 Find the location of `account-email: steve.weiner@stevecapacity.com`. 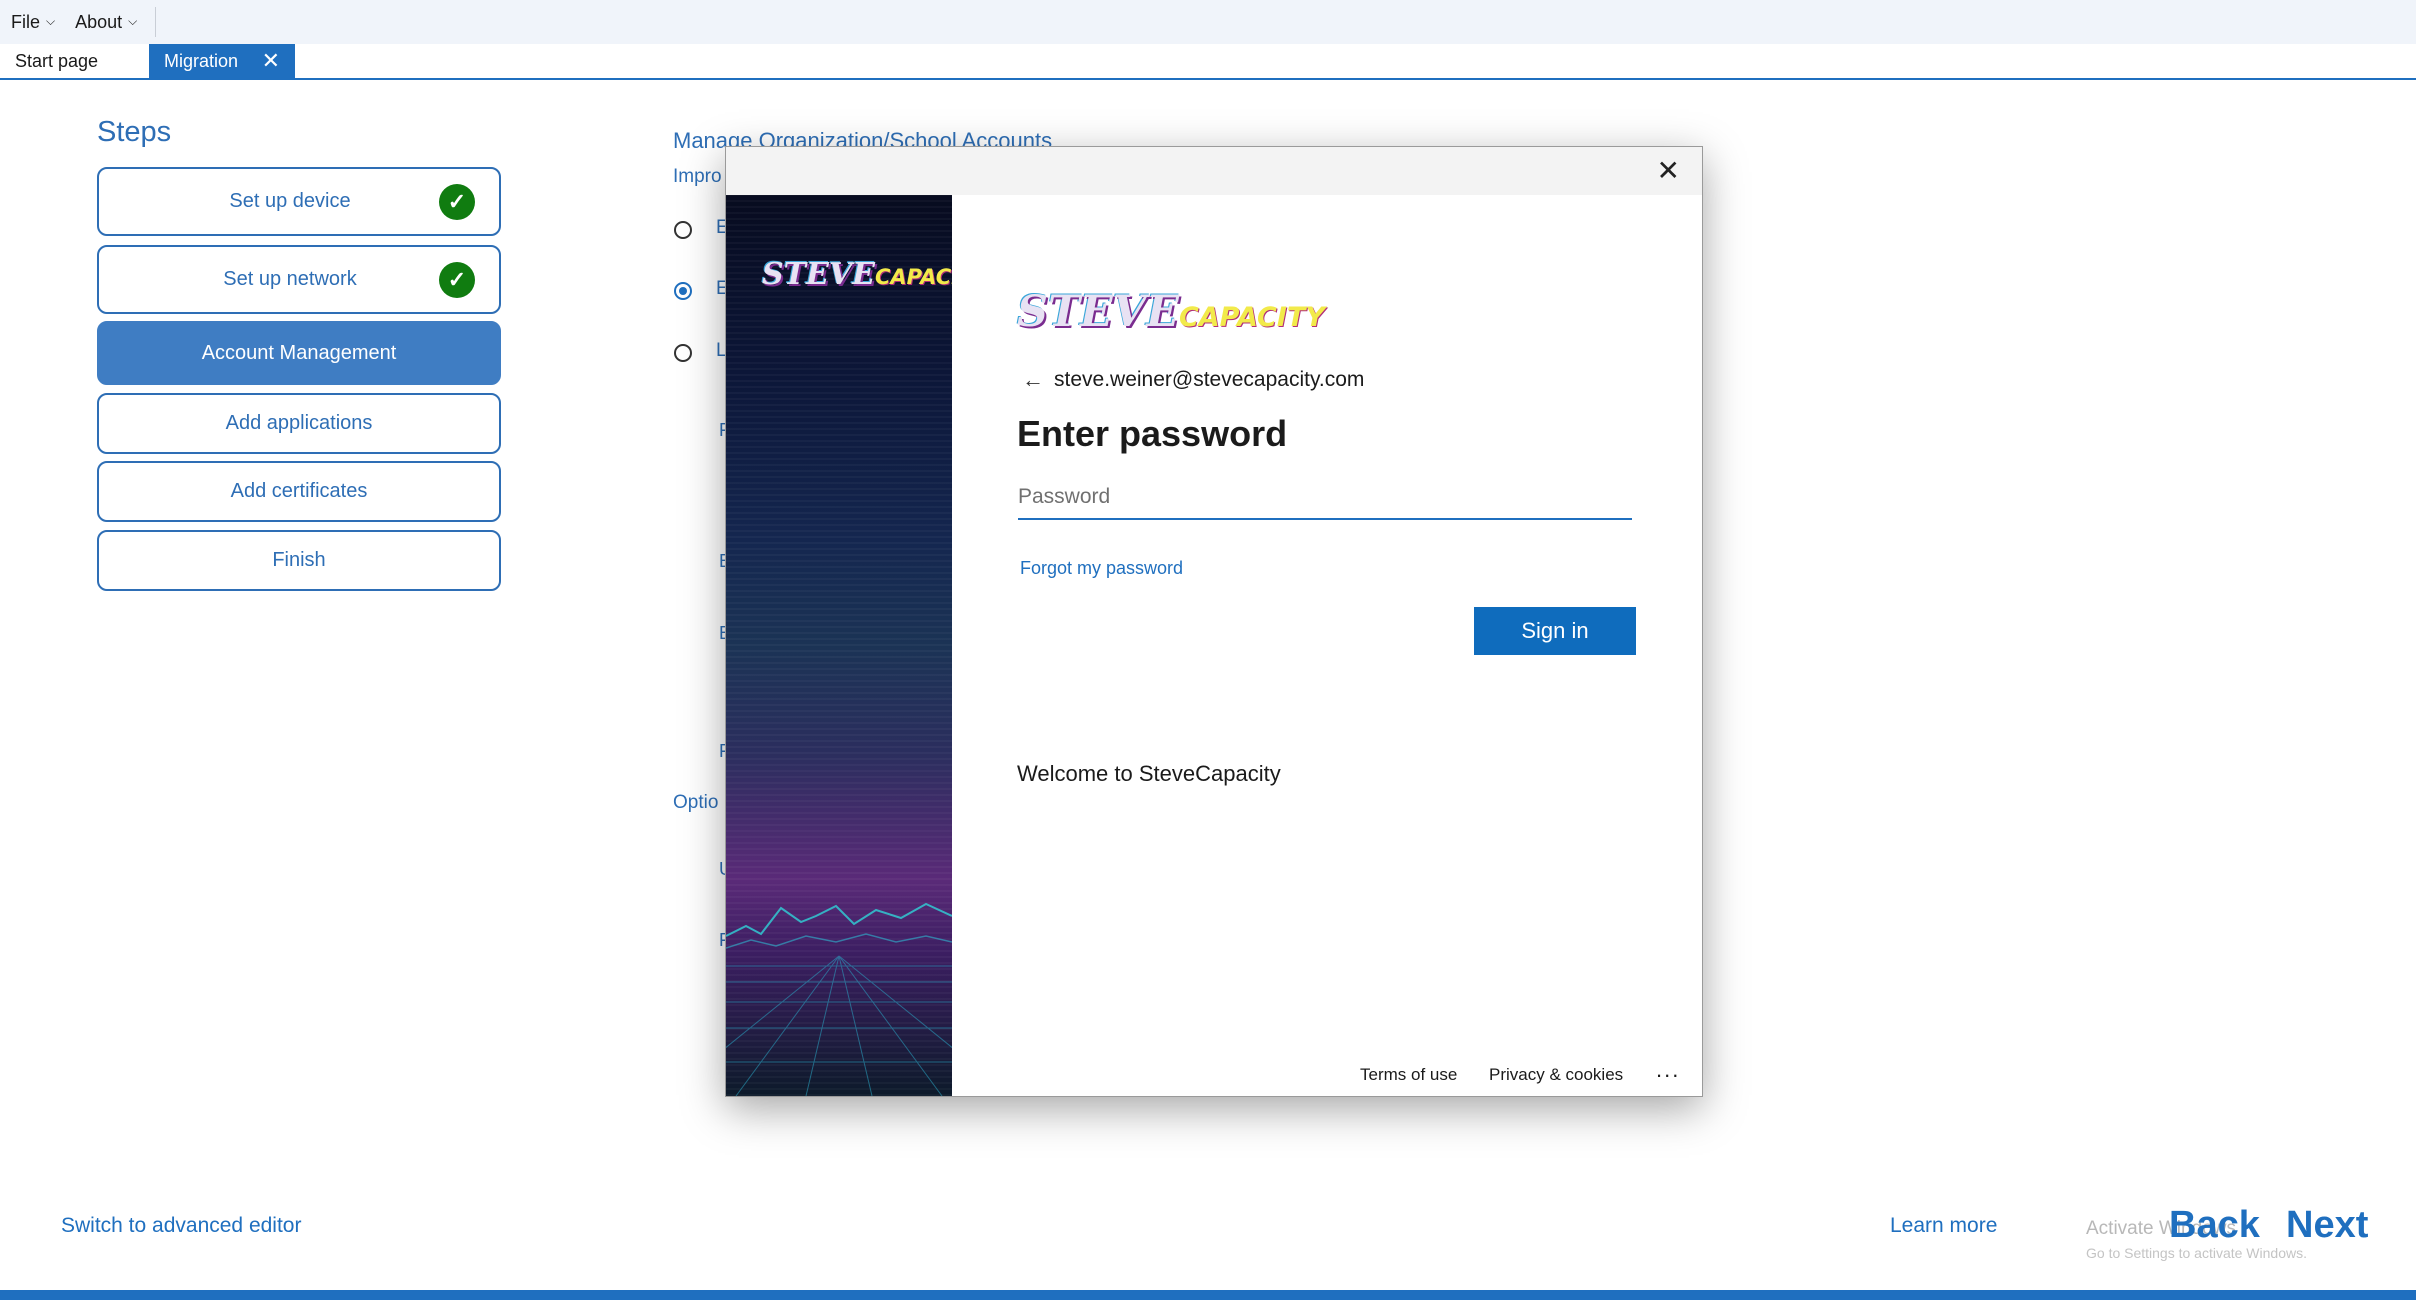

account-email: steve.weiner@stevecapacity.com is located at coordinates (1209, 379).